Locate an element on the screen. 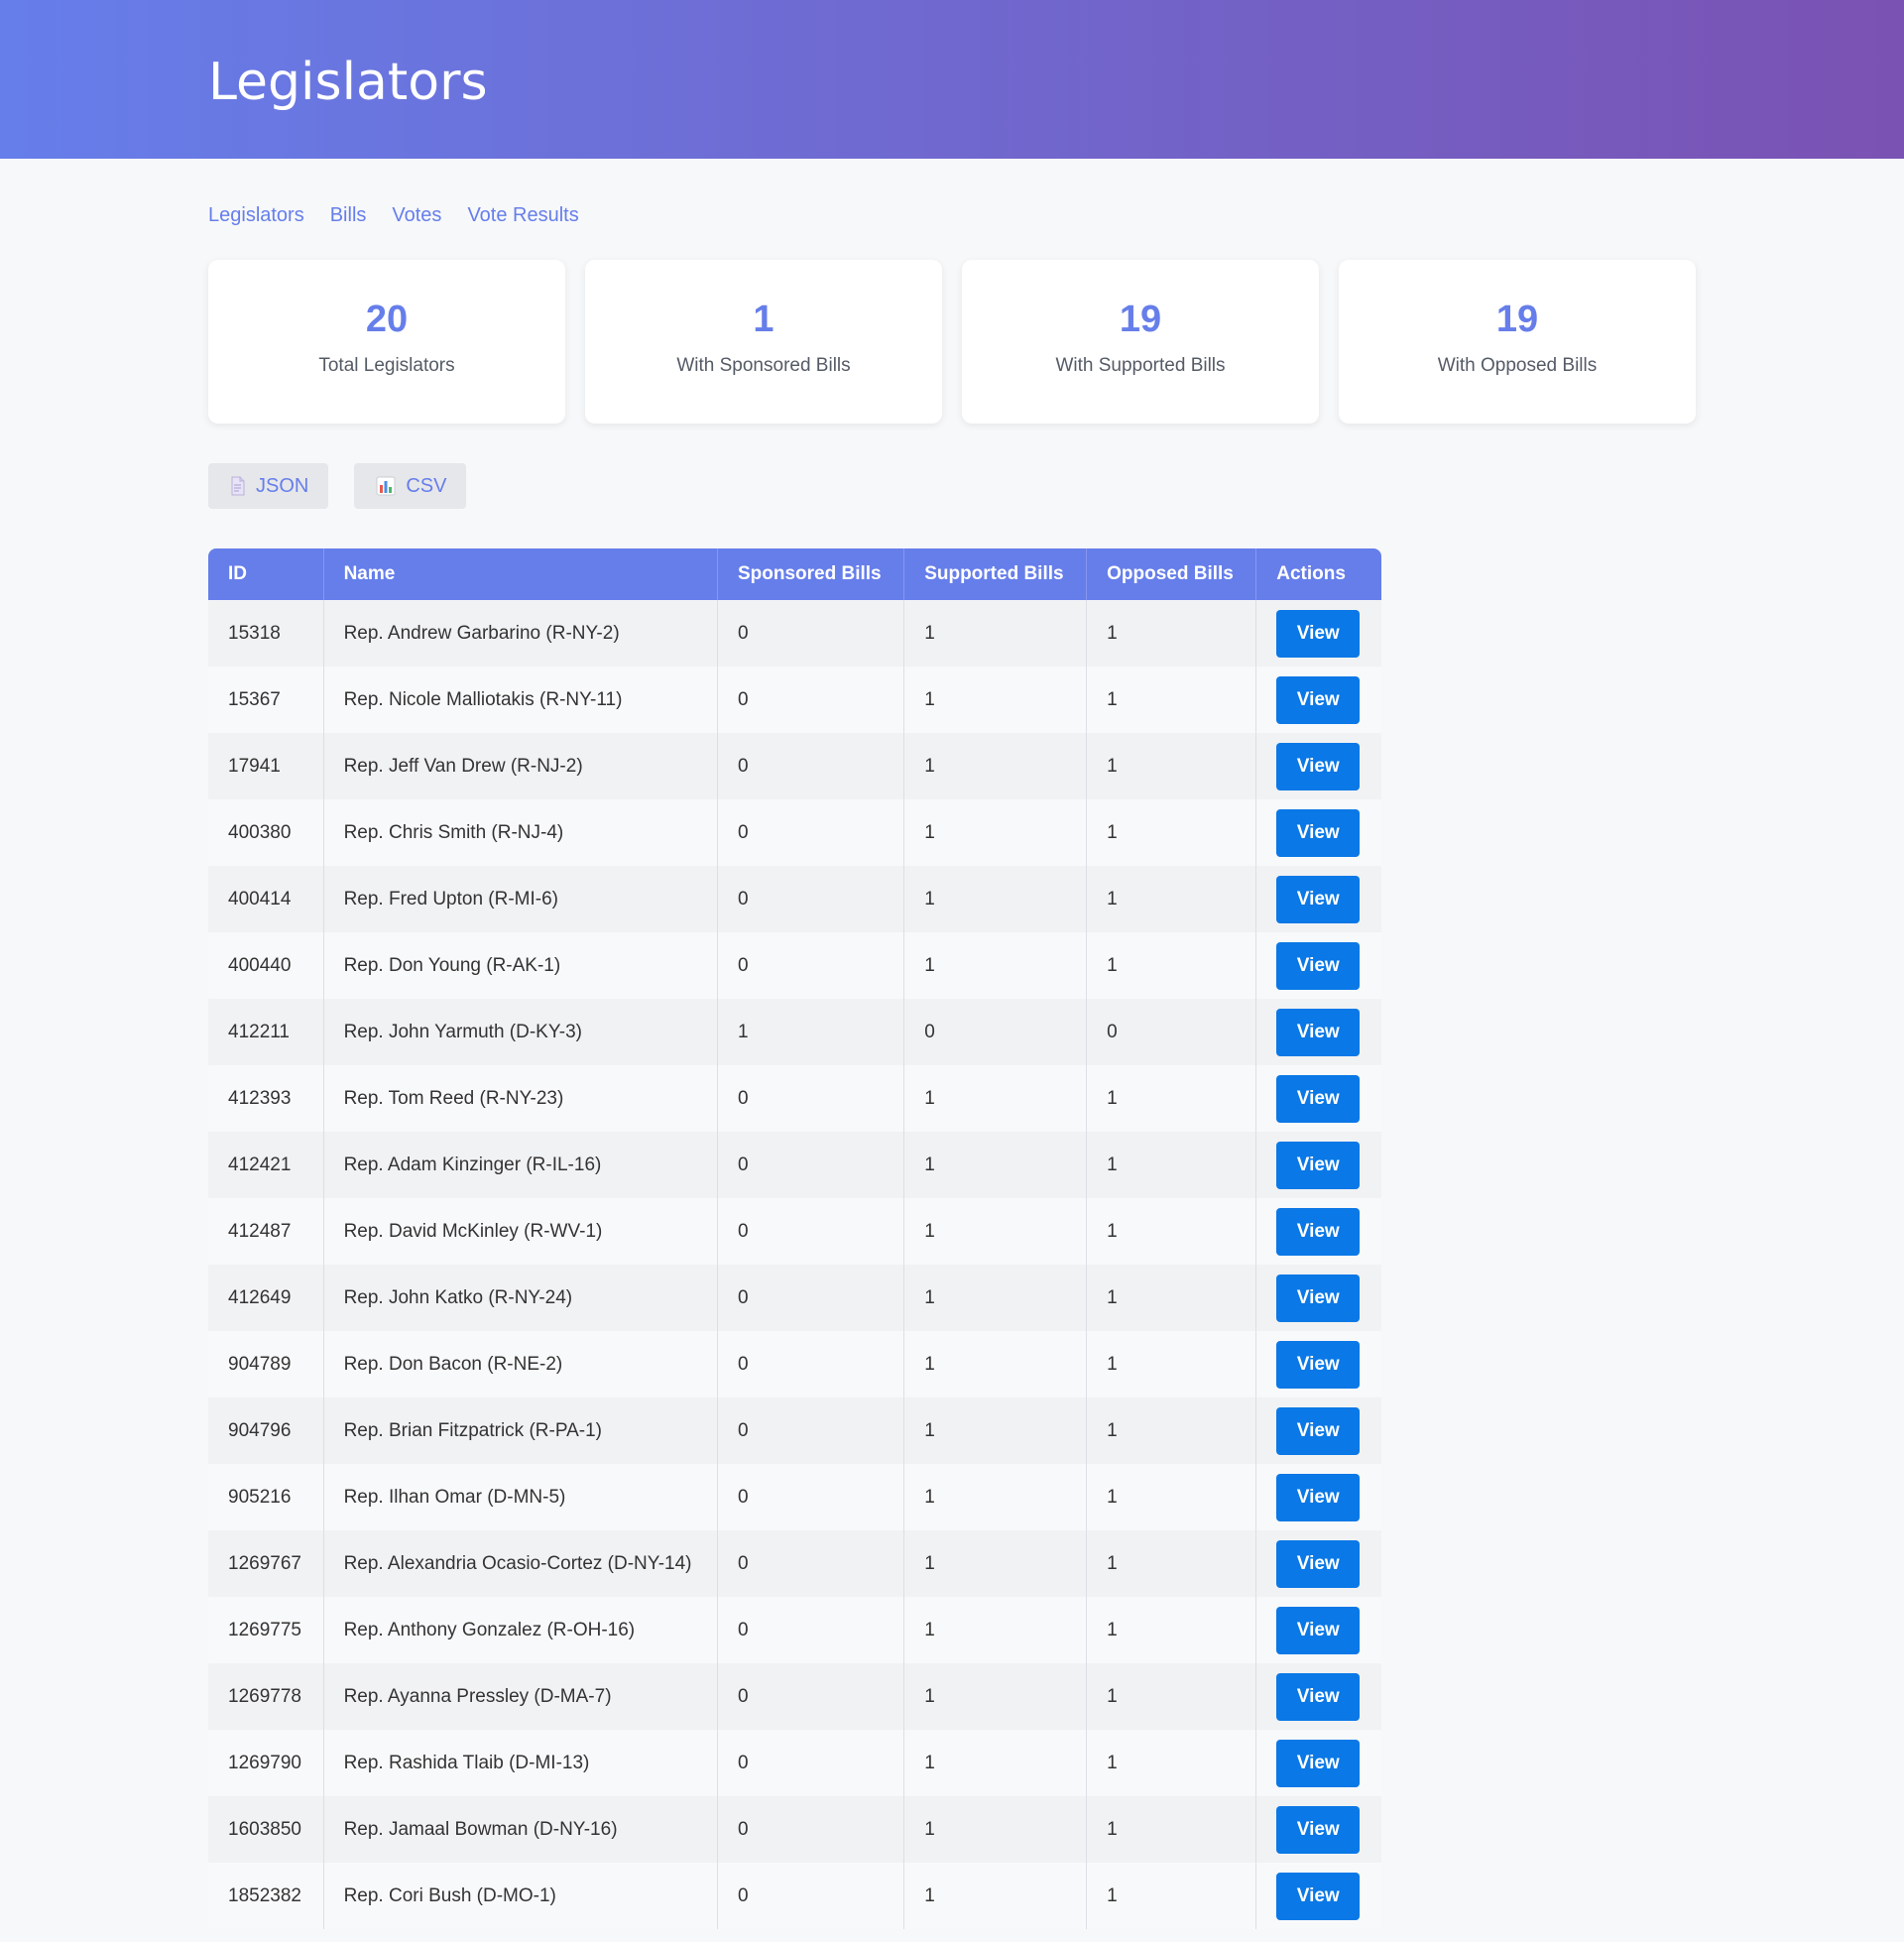  cell-id: 904796 is located at coordinates (266, 1430).